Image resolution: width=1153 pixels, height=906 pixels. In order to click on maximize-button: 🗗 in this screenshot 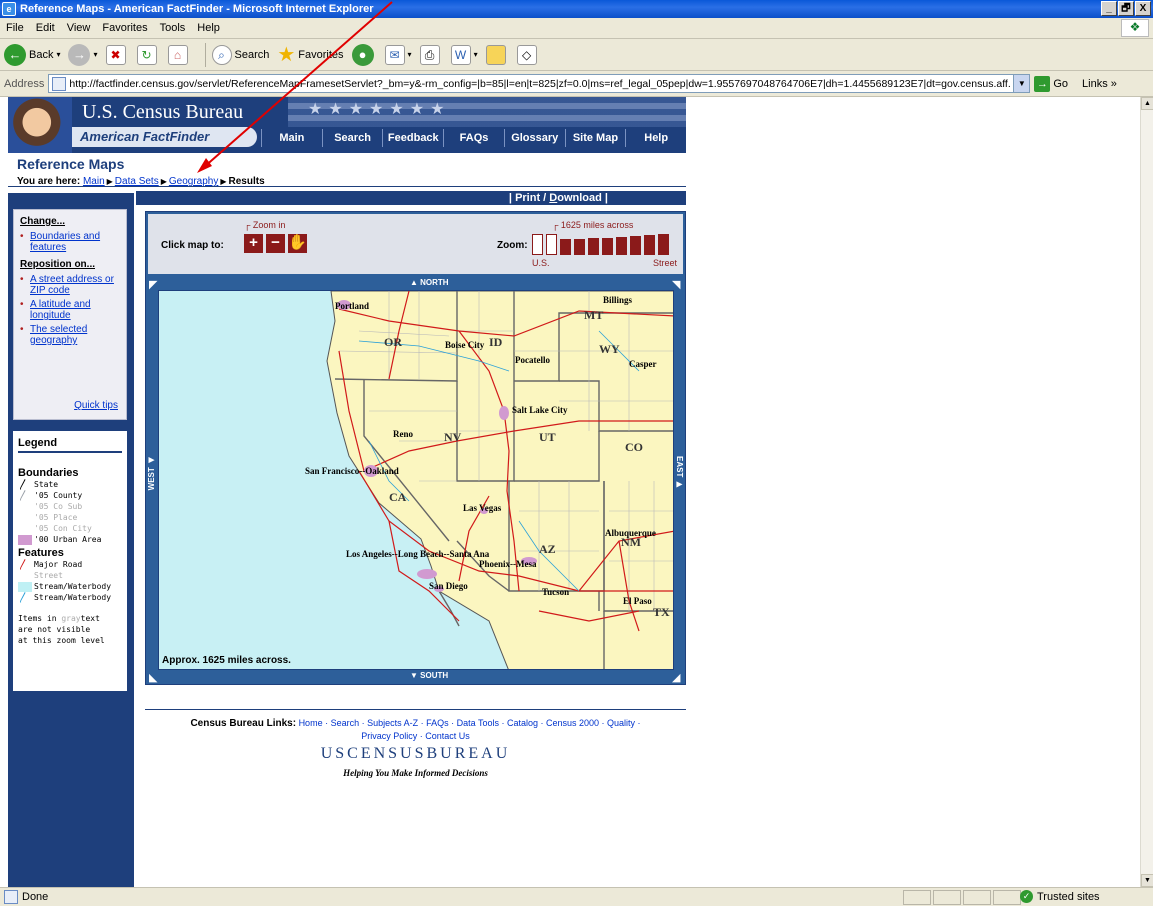, I will do `click(1126, 8)`.